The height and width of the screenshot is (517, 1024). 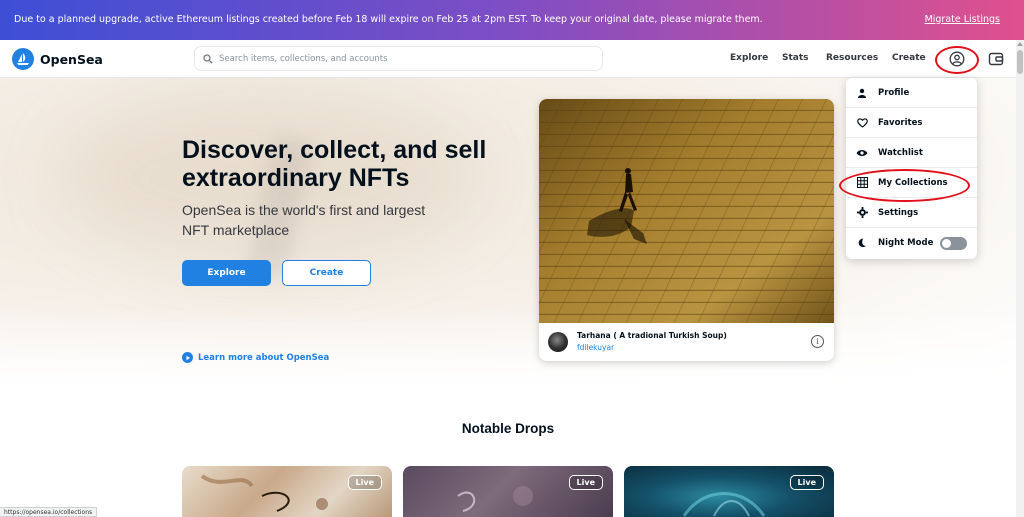 I want to click on menu-item-label: Settings, so click(x=898, y=212).